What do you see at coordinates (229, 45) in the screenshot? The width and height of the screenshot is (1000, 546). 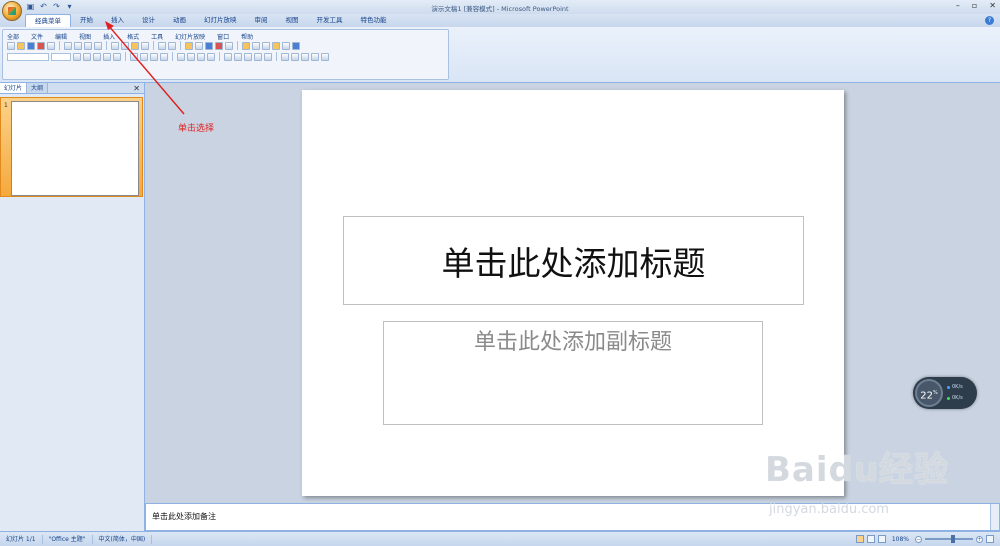 I see `textbox-icon` at bounding box center [229, 45].